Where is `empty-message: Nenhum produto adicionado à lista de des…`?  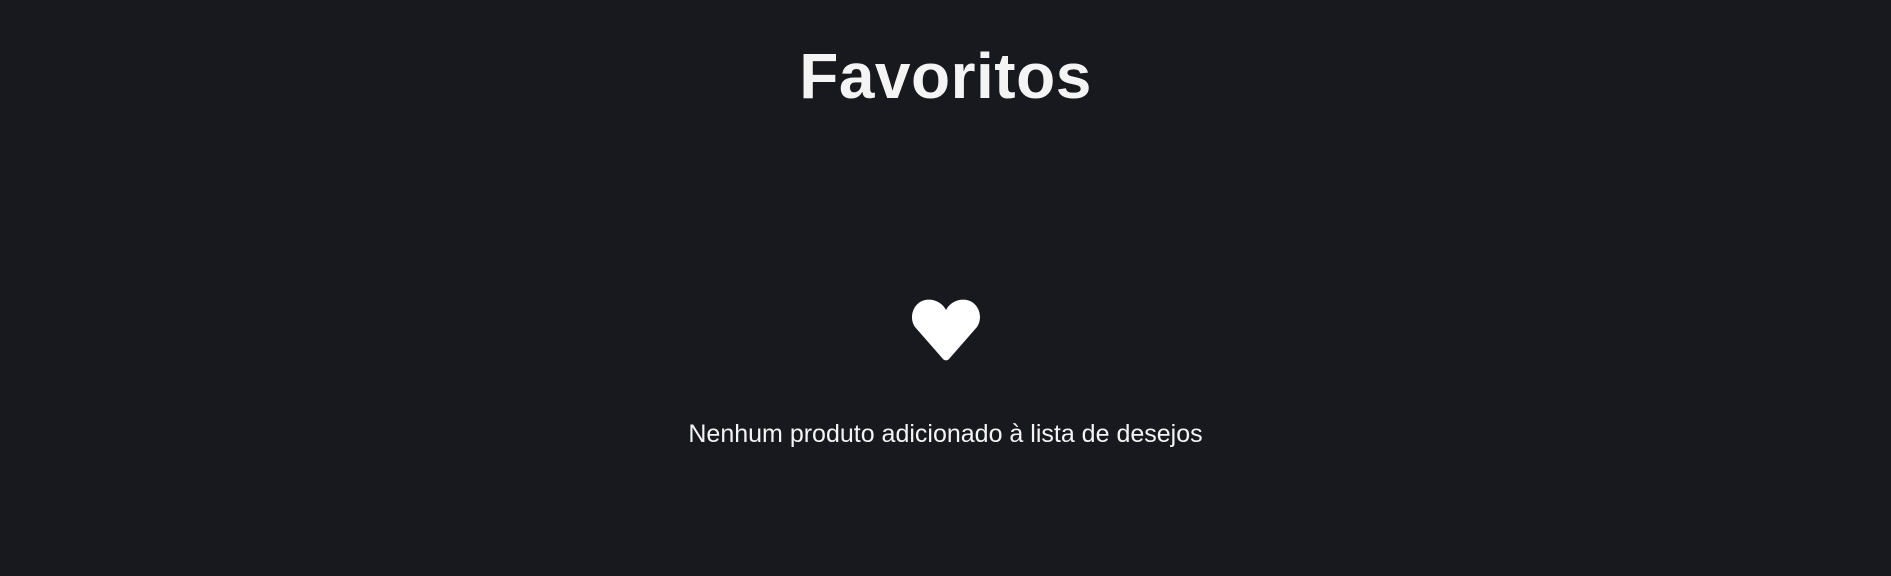 empty-message: Nenhum produto adicionado à lista de des… is located at coordinates (945, 434).